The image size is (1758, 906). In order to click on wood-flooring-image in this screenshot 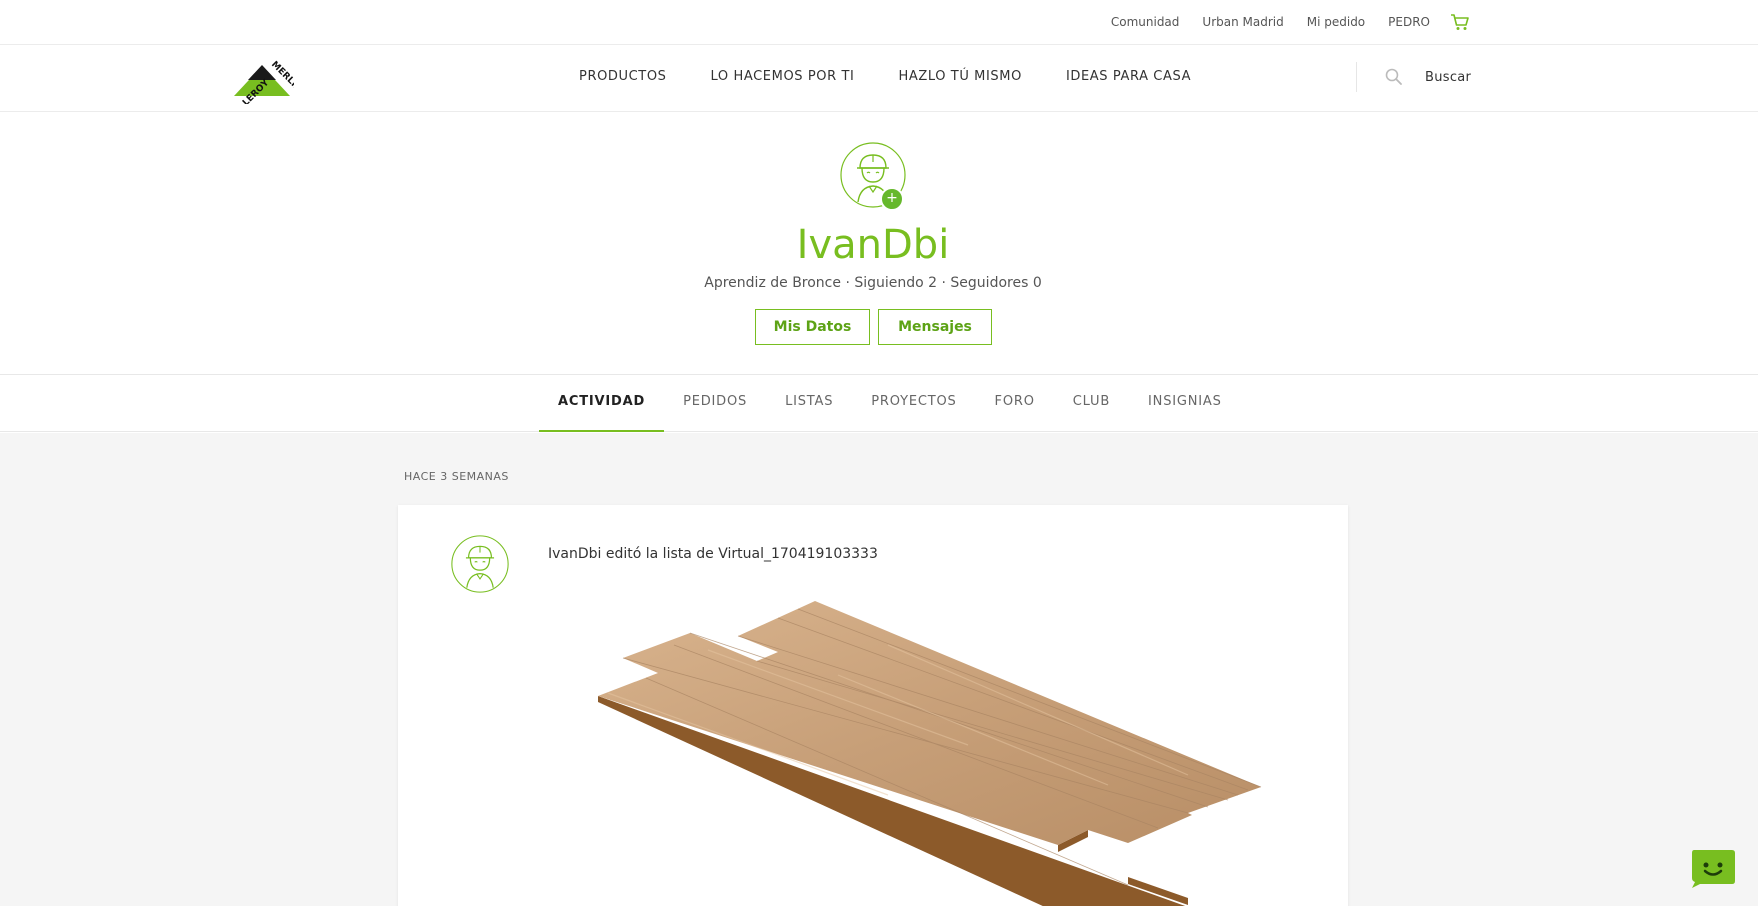, I will do `click(933, 745)`.